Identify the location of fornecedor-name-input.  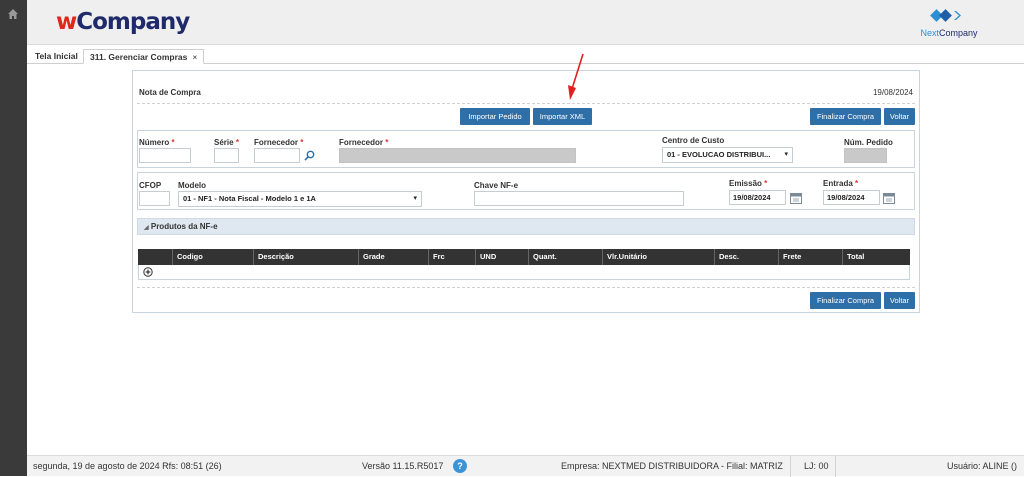
(457, 155).